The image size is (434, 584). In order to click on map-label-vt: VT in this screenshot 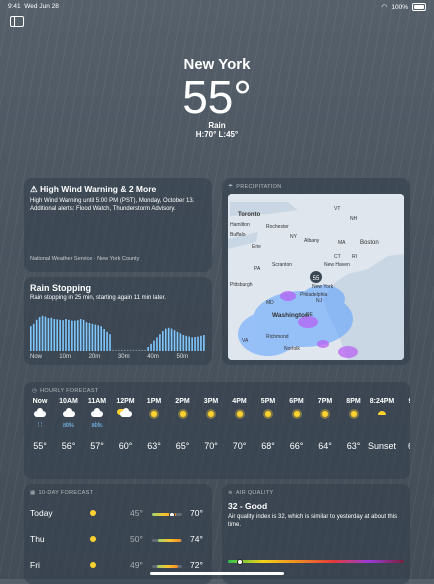, I will do `click(337, 209)`.